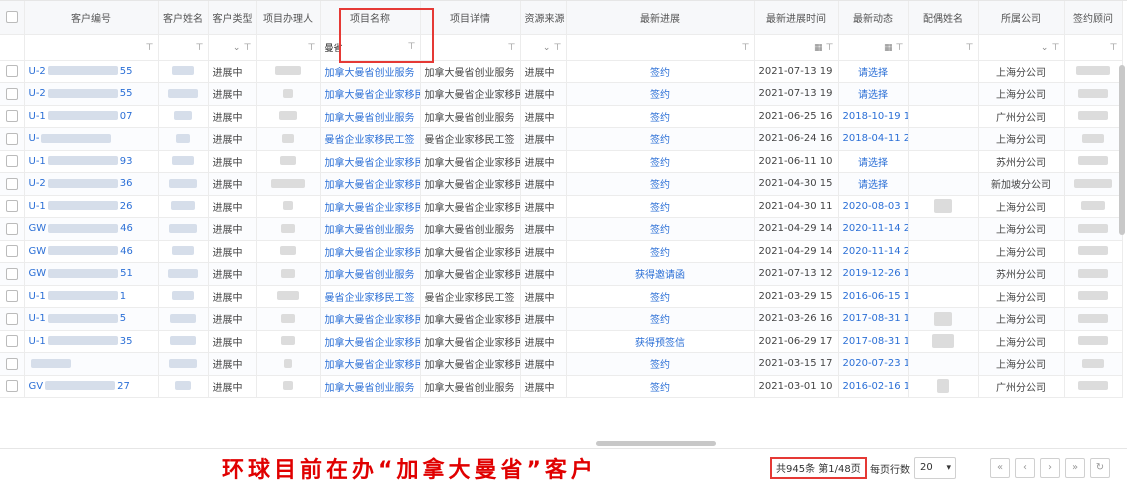  I want to click on column-header-progress-time: 最新进展时间, so click(796, 18).